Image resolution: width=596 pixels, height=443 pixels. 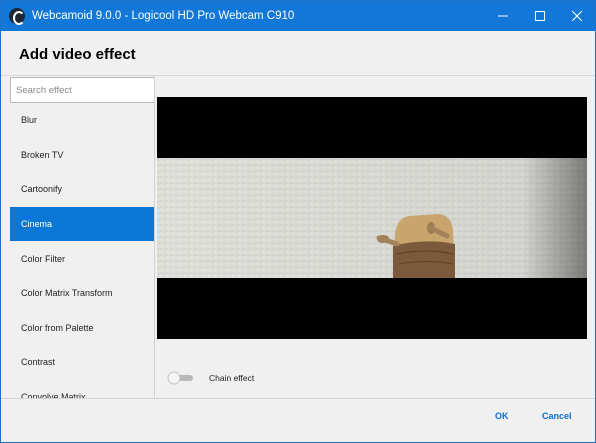 I want to click on effect-list-item: Color from Palette, so click(x=82, y=328).